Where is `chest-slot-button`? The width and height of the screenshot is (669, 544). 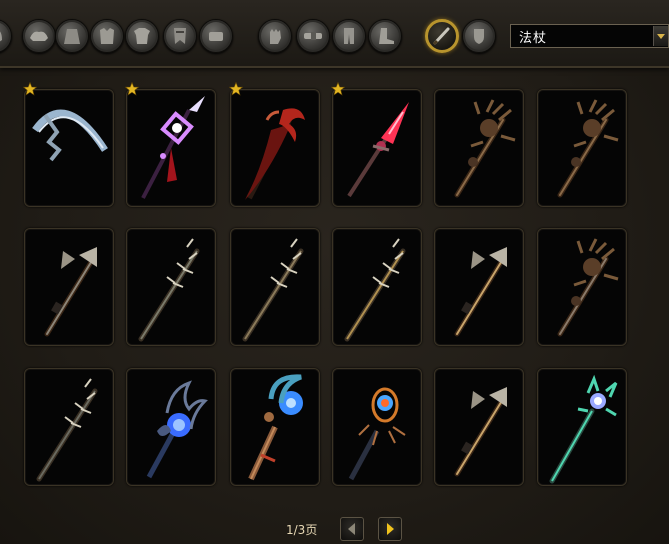 chest-slot-button is located at coordinates (107, 36).